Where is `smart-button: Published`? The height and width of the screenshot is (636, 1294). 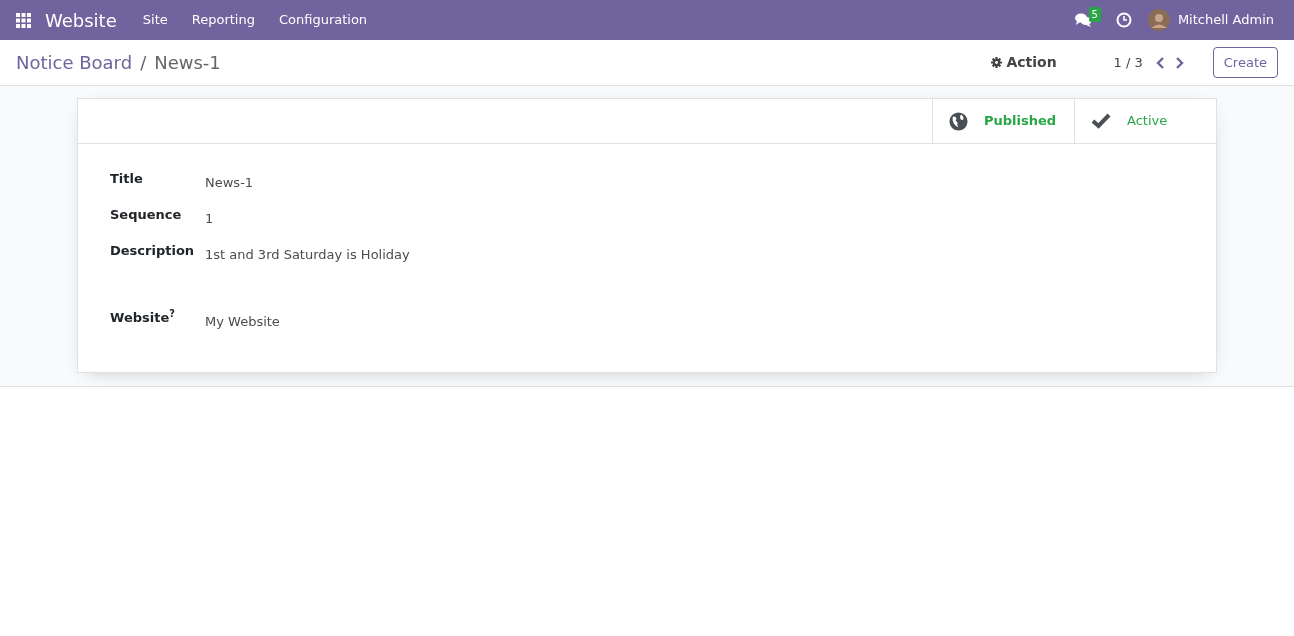
smart-button: Published is located at coordinates (1003, 121).